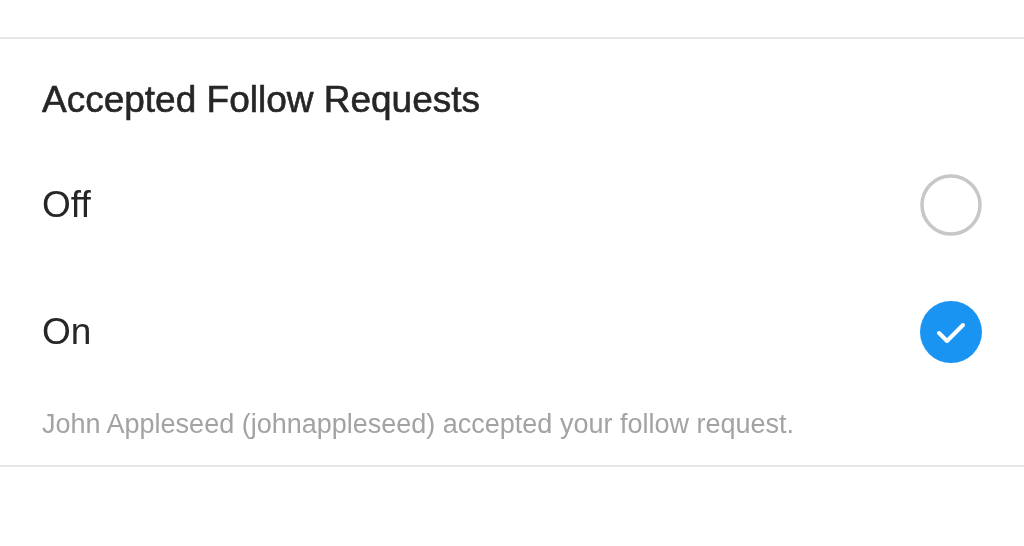  What do you see at coordinates (261, 100) in the screenshot?
I see `section-title: Accepted Follow Requests` at bounding box center [261, 100].